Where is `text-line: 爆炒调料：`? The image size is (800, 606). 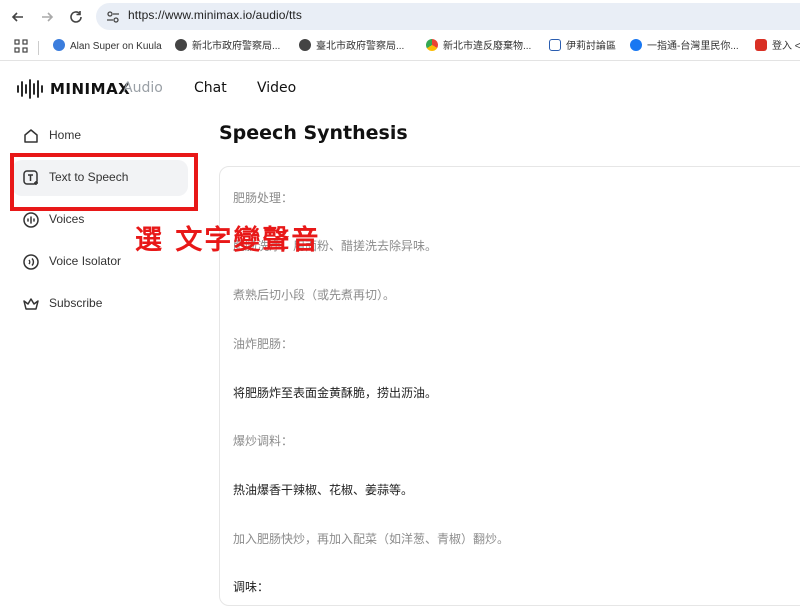 text-line: 爆炒调料： is located at coordinates (263, 441).